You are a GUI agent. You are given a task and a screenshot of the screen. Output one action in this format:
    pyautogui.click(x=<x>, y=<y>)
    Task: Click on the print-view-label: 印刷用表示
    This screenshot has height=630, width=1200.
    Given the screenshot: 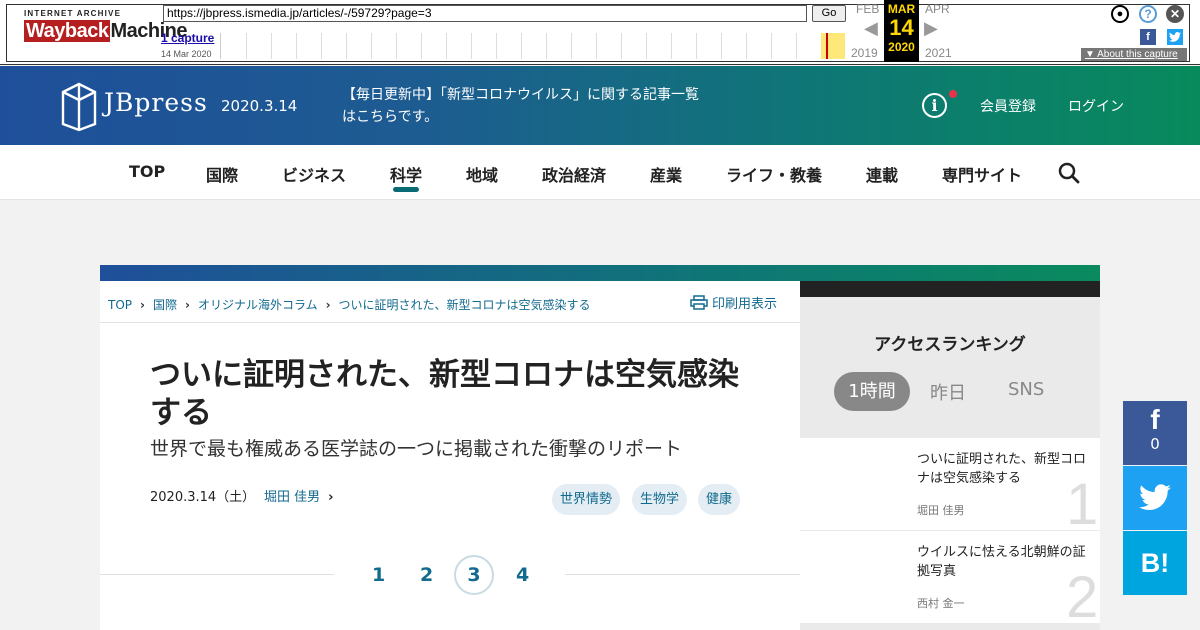 What is the action you would take?
    pyautogui.click(x=745, y=304)
    